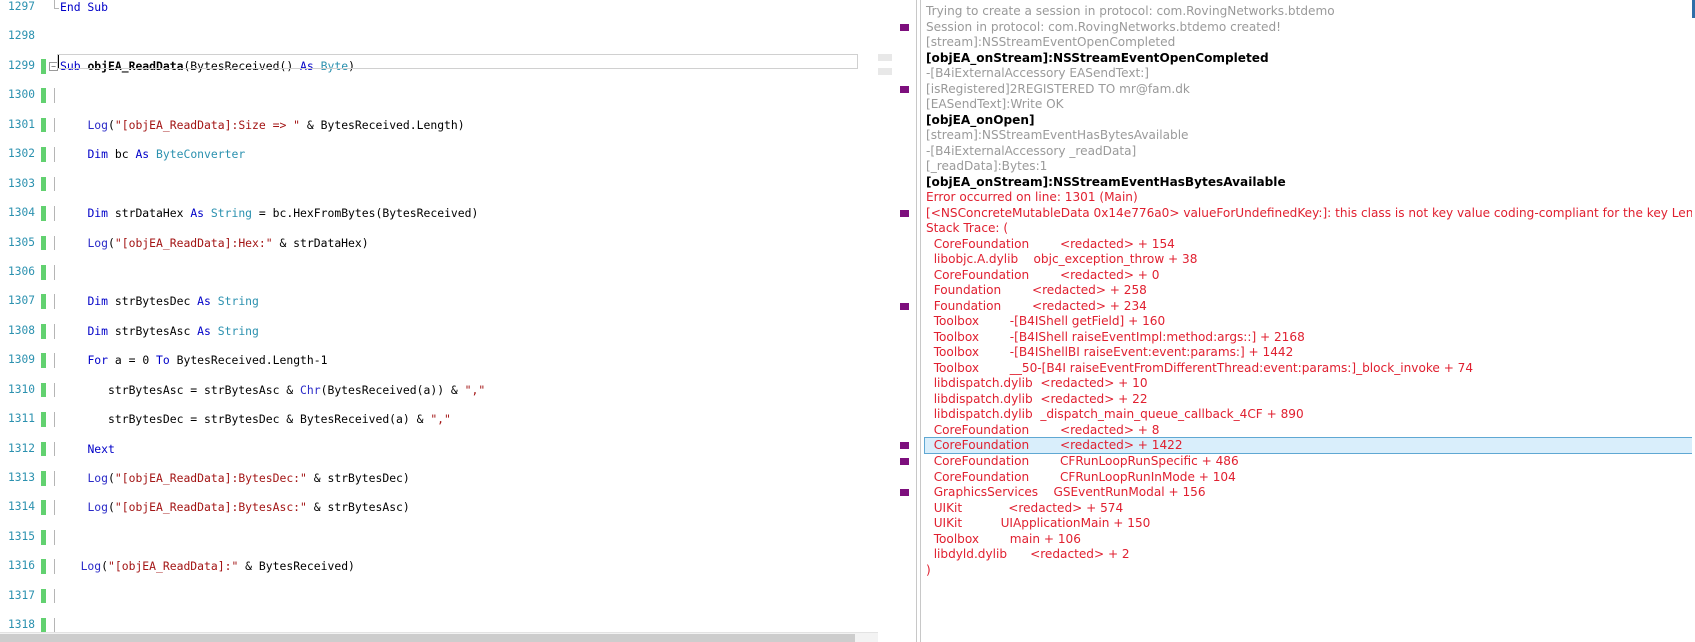 The width and height of the screenshot is (1695, 642). What do you see at coordinates (1309, 540) in the screenshot?
I see `log-line: Toolbox main + 106` at bounding box center [1309, 540].